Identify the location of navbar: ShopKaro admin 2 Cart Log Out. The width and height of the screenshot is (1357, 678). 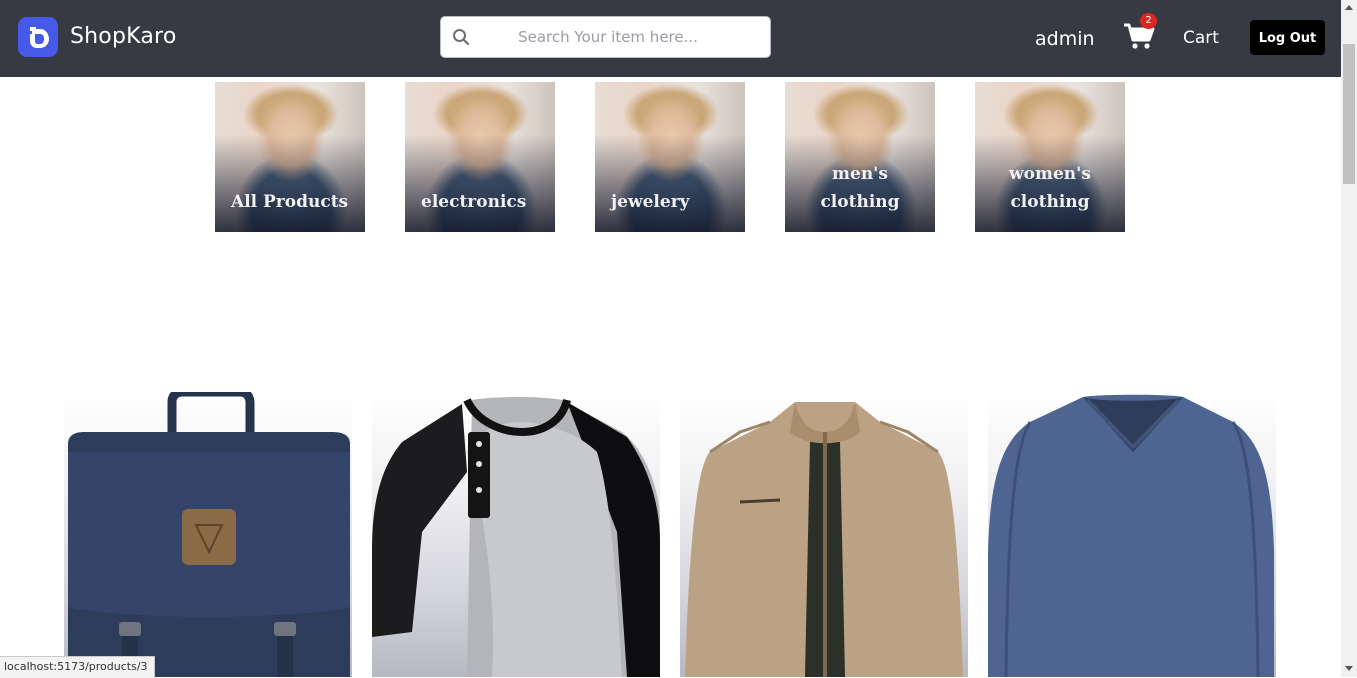
(670, 38).